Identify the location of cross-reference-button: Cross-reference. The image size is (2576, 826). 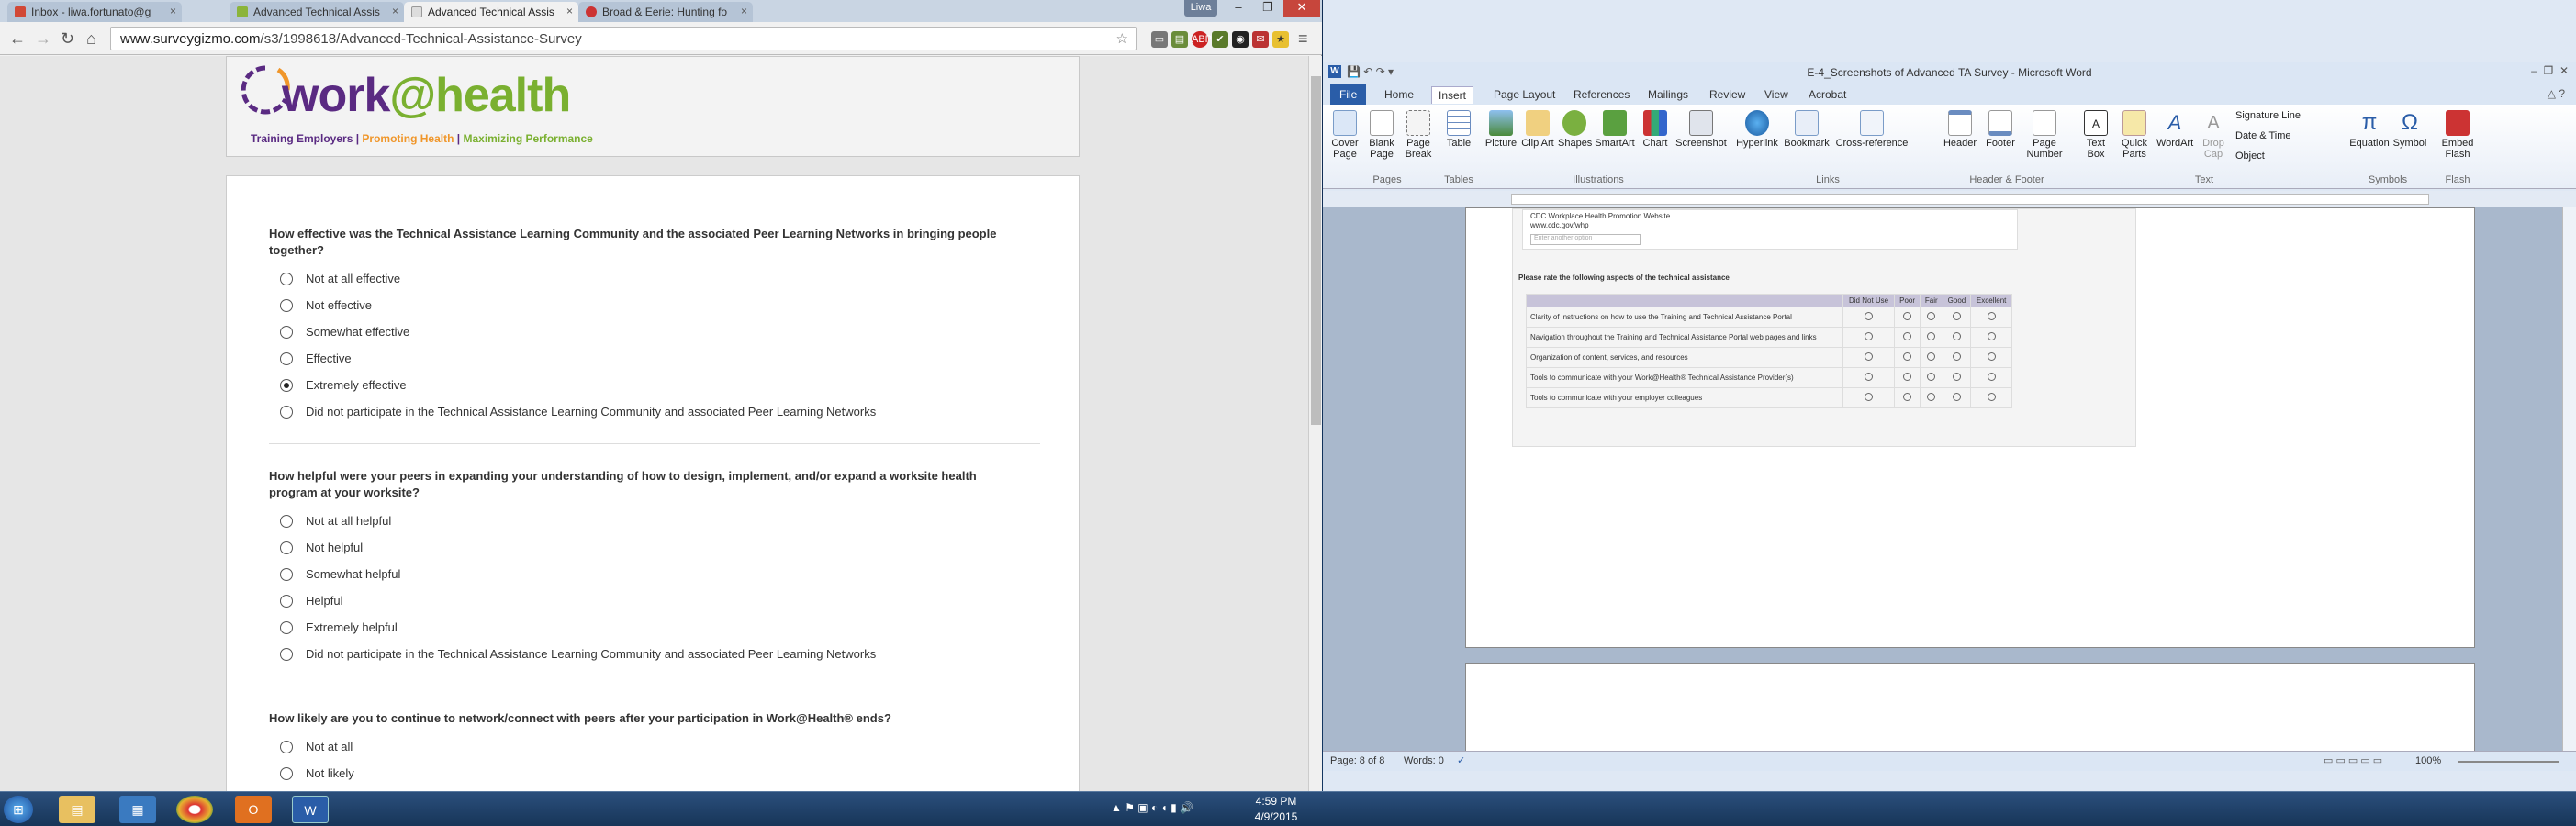
(1871, 130).